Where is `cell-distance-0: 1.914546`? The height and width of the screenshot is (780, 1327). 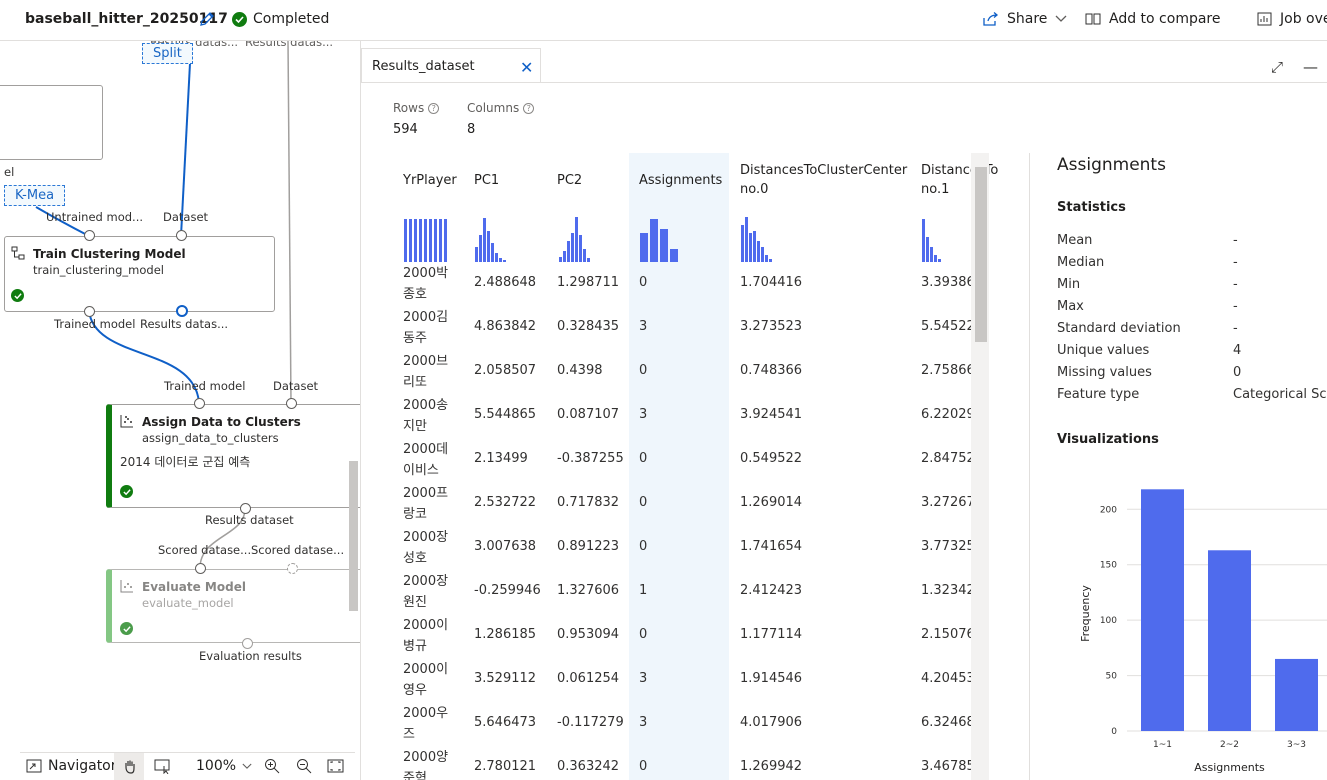 cell-distance-0: 1.914546 is located at coordinates (771, 678).